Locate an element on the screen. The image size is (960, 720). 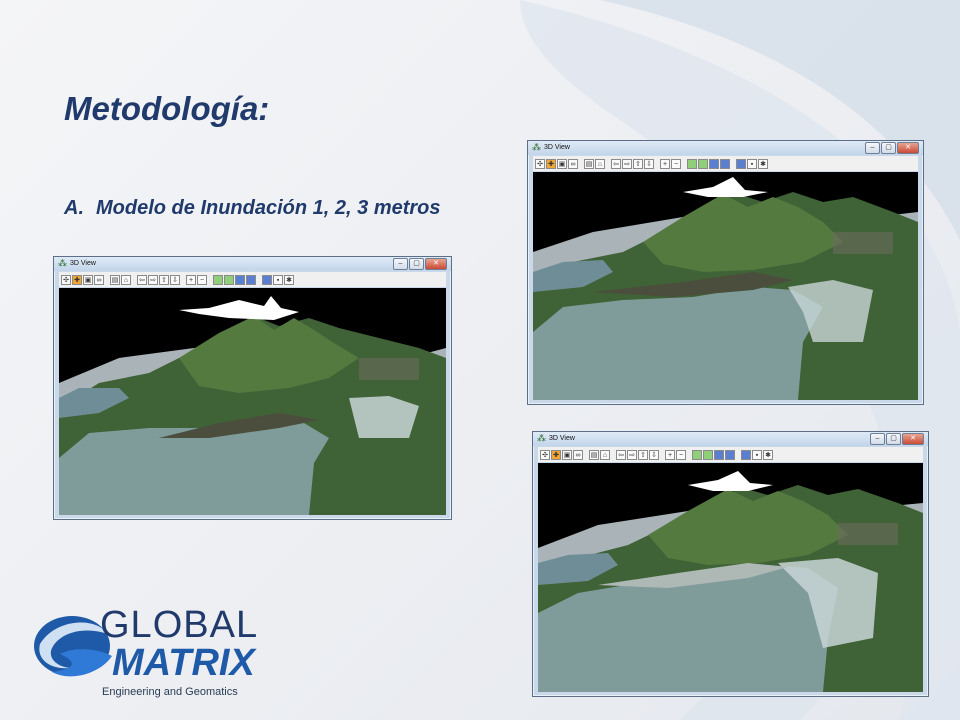
company-logo: GLOBAL MATRIX Engineering and Geomatics is located at coordinates (160, 650).